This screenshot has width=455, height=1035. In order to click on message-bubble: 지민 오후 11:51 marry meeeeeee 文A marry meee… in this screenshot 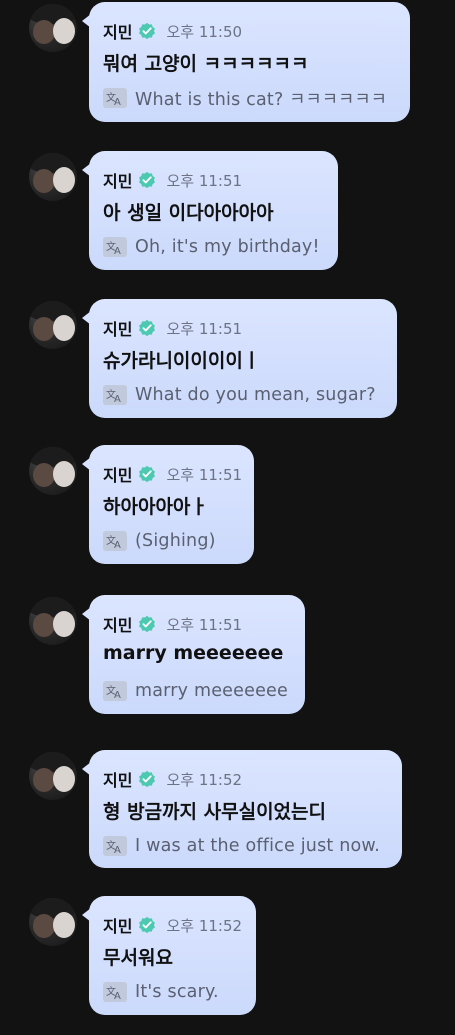, I will do `click(193, 654)`.